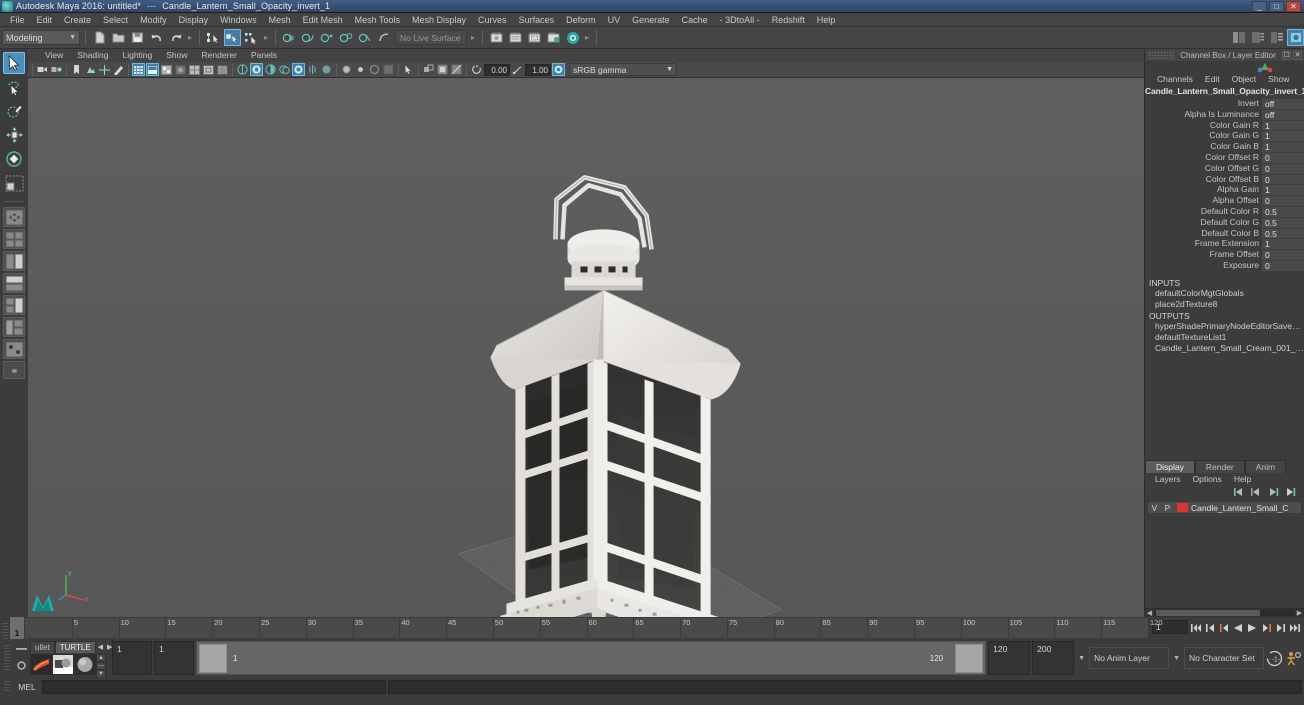  I want to click on viewport-menu-renderer: Renderer, so click(219, 55).